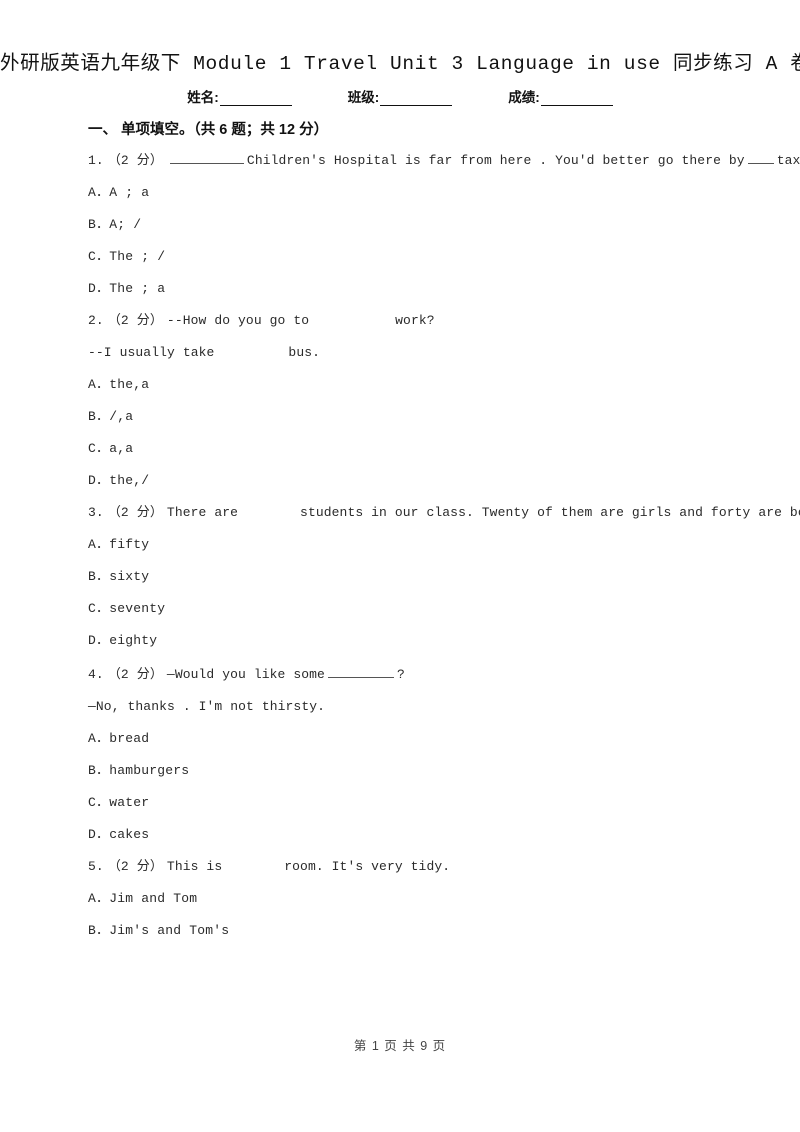 The width and height of the screenshot is (800, 1132). Describe the element at coordinates (129, 480) in the screenshot. I see `option-text: the,/` at that location.